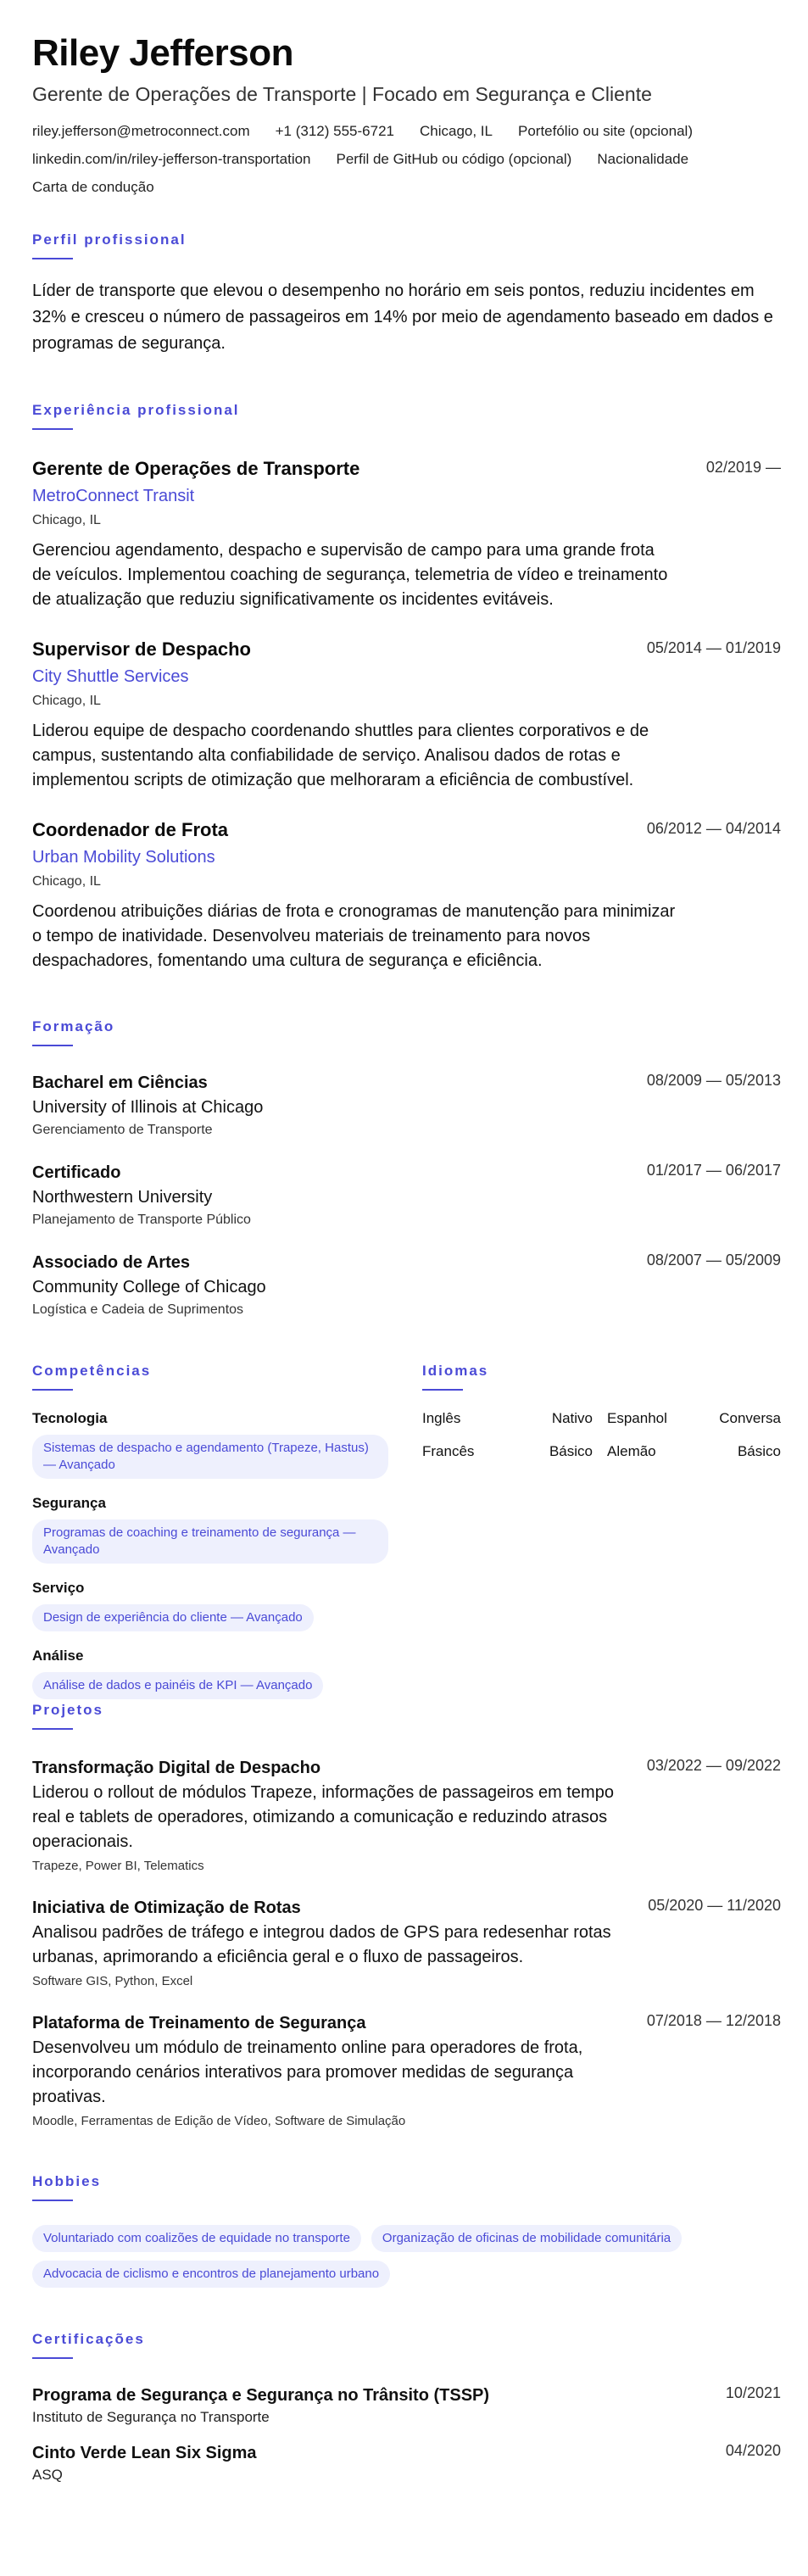 The width and height of the screenshot is (808, 2576). Describe the element at coordinates (743, 467) in the screenshot. I see `job-date: 02/2019 —` at that location.